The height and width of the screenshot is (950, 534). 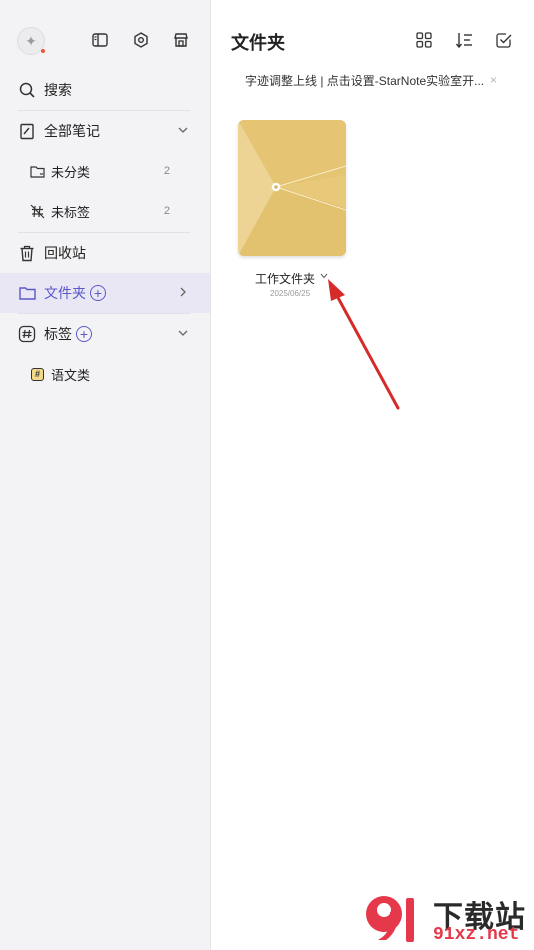 What do you see at coordinates (98, 293) in the screenshot?
I see `add-folder-button: +` at bounding box center [98, 293].